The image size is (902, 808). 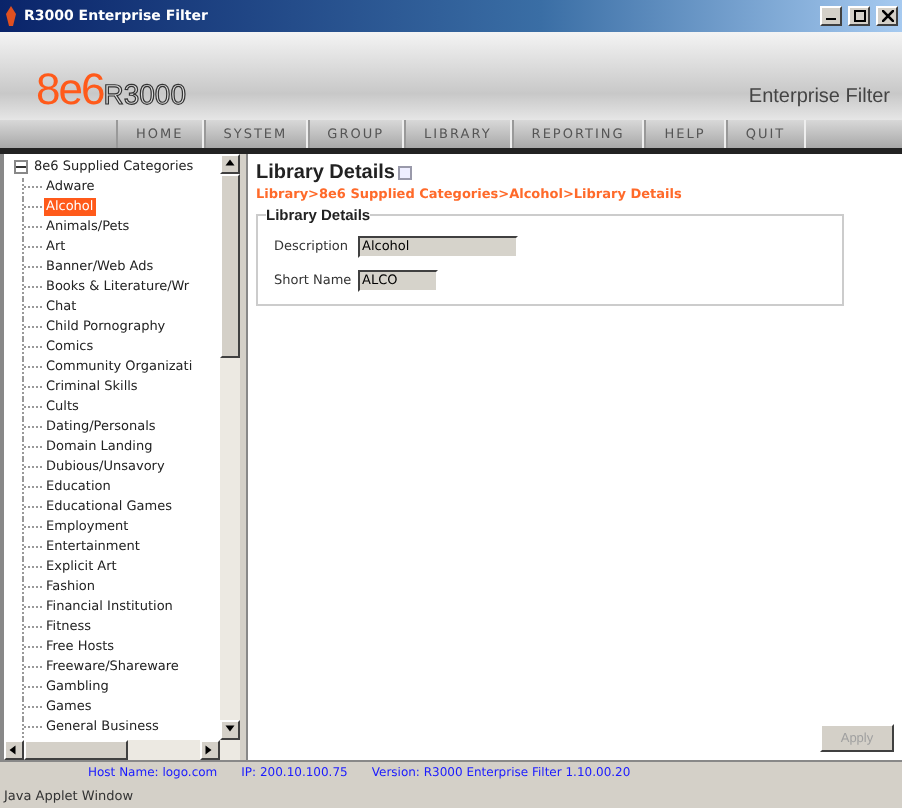 I want to click on maximize-icon, so click(x=859, y=15).